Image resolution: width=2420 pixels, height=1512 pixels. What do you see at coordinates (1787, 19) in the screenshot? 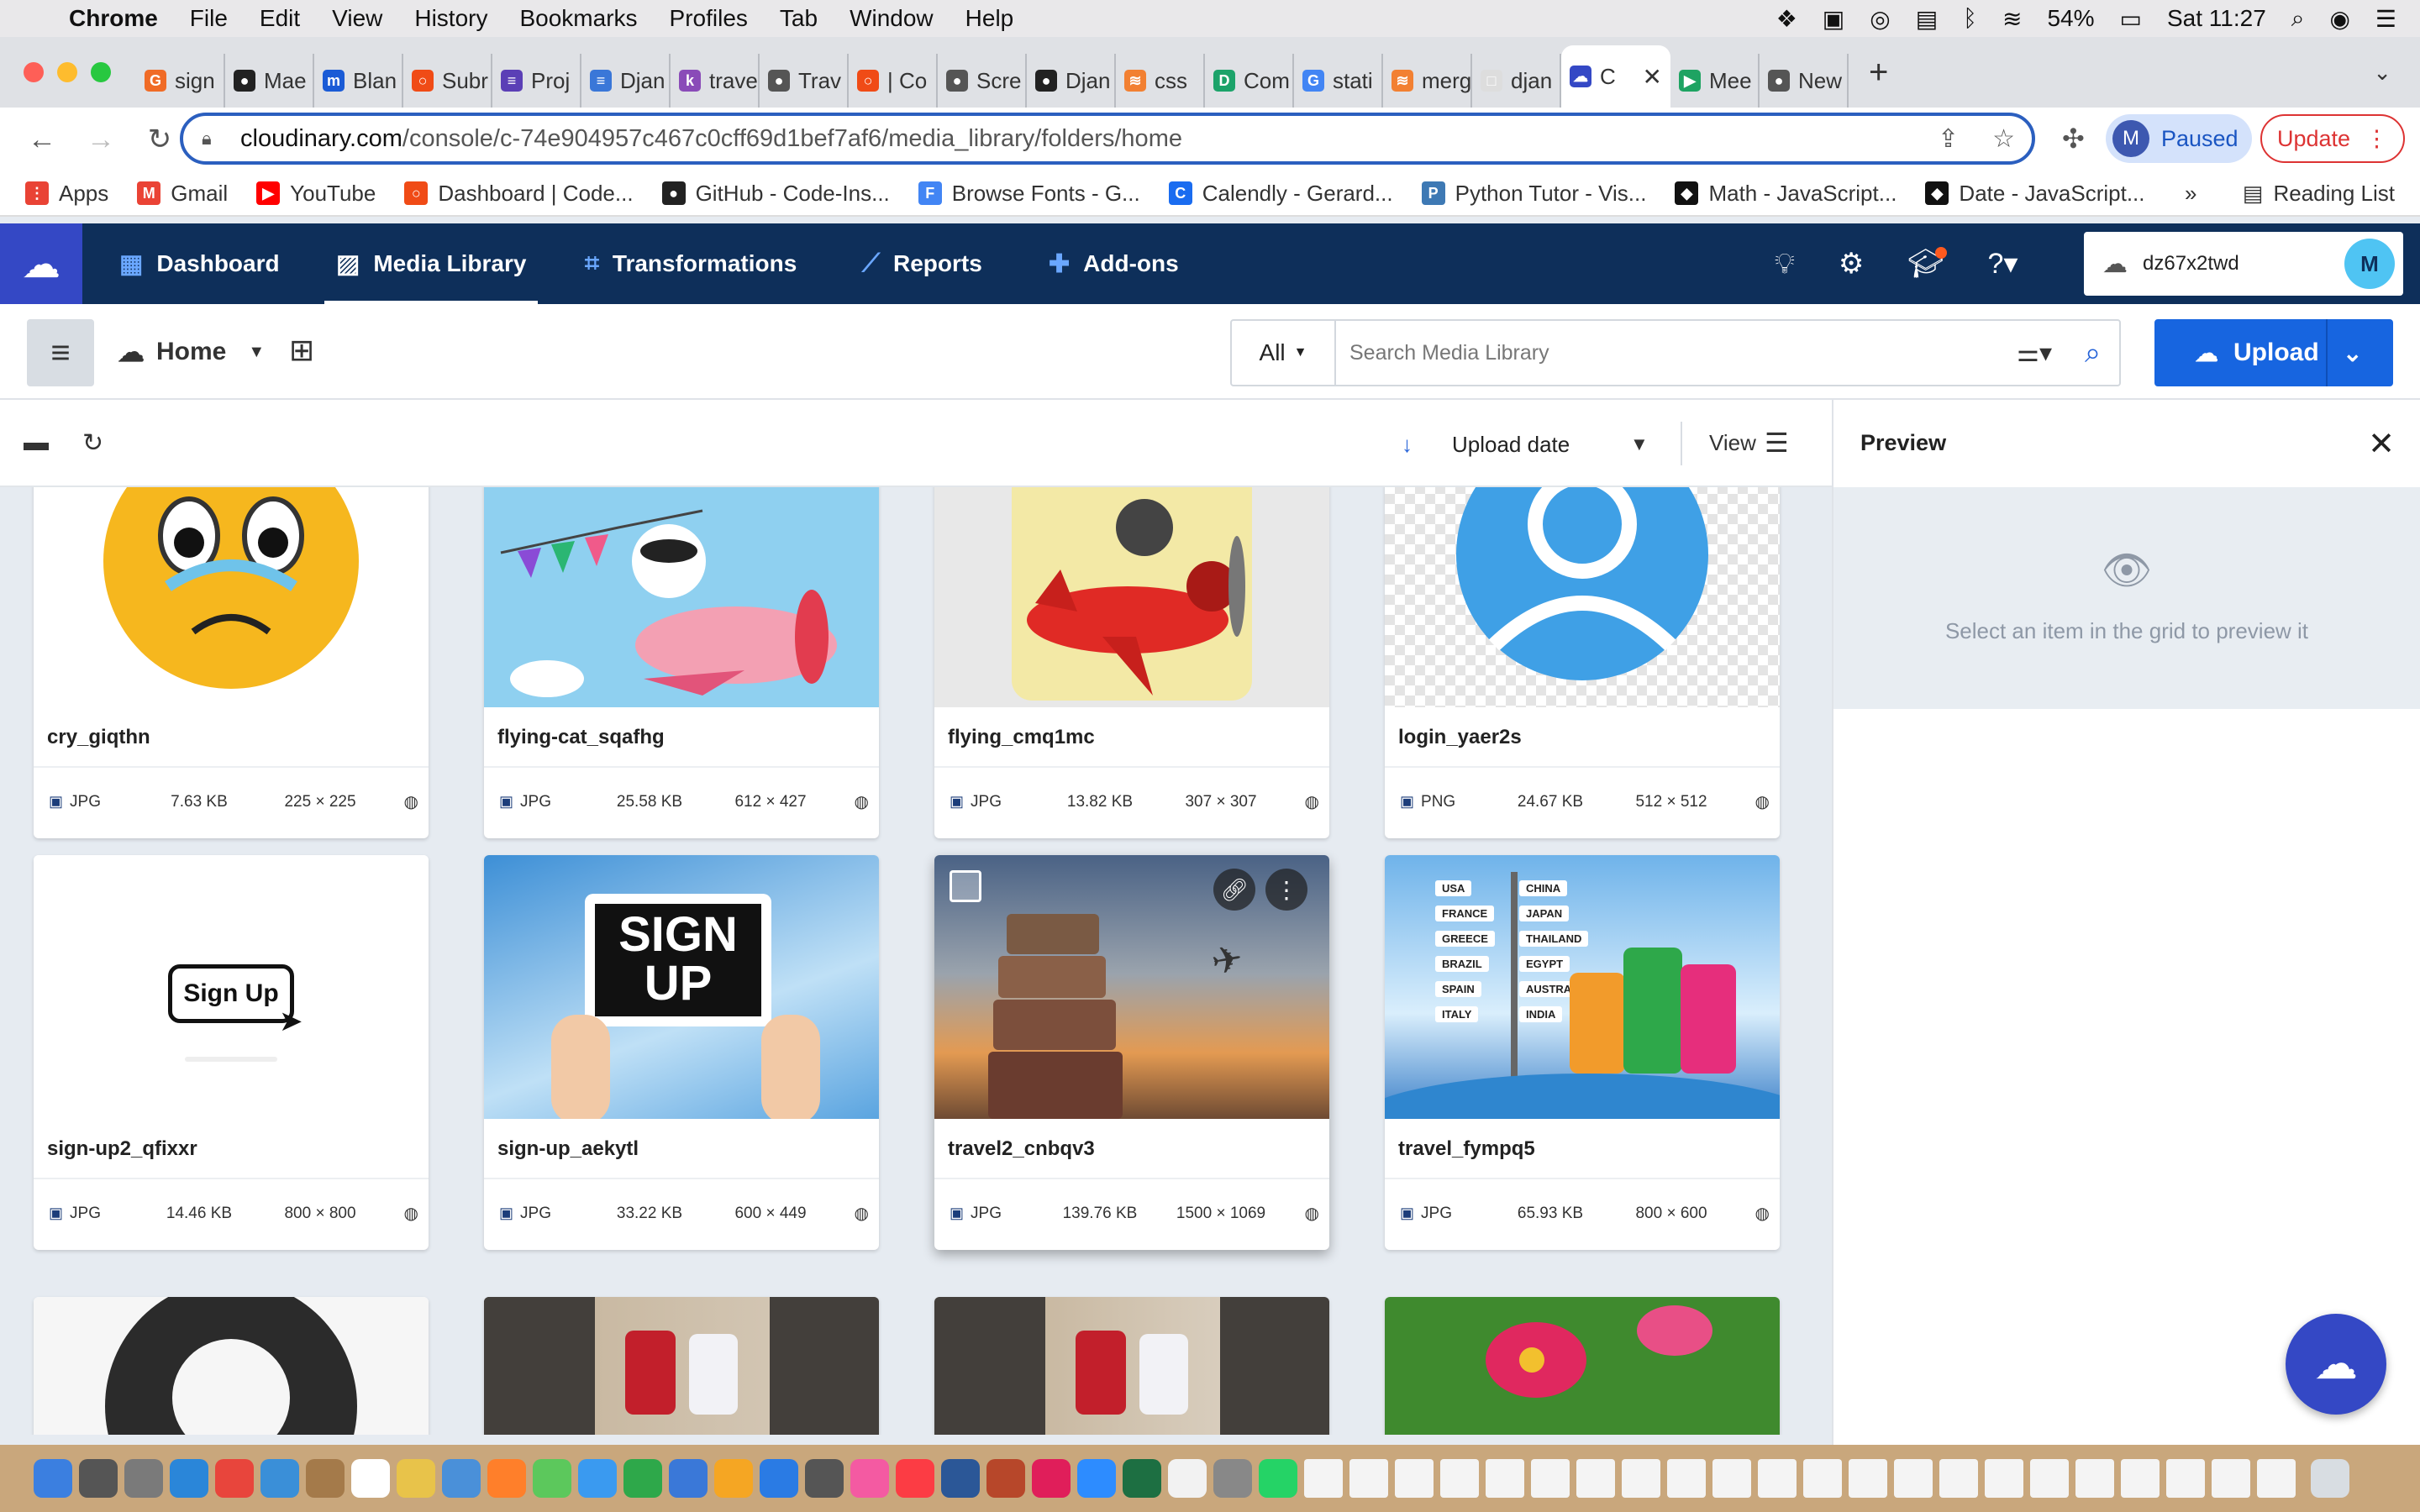
I see `dropbox-icon: ❖` at bounding box center [1787, 19].